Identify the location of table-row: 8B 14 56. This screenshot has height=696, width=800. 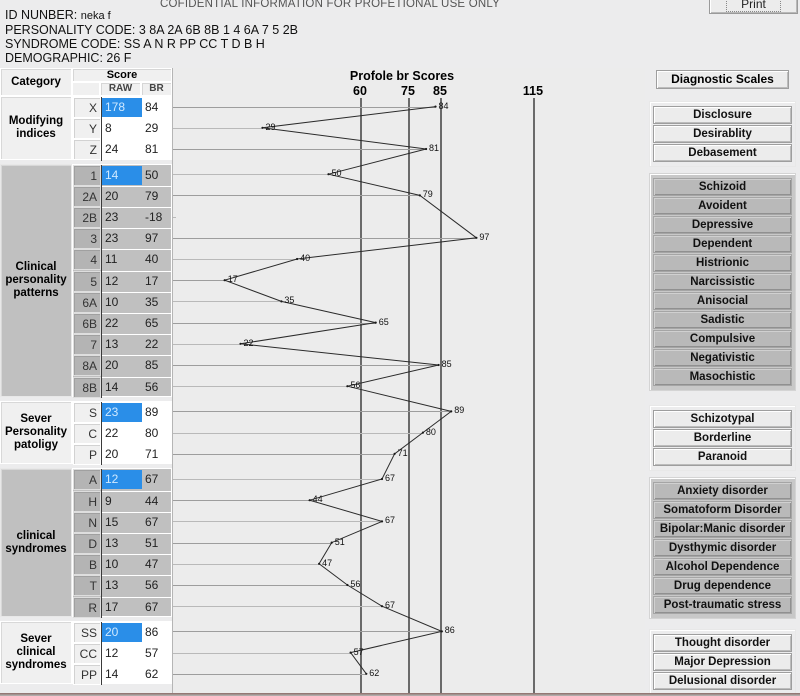
(122, 387).